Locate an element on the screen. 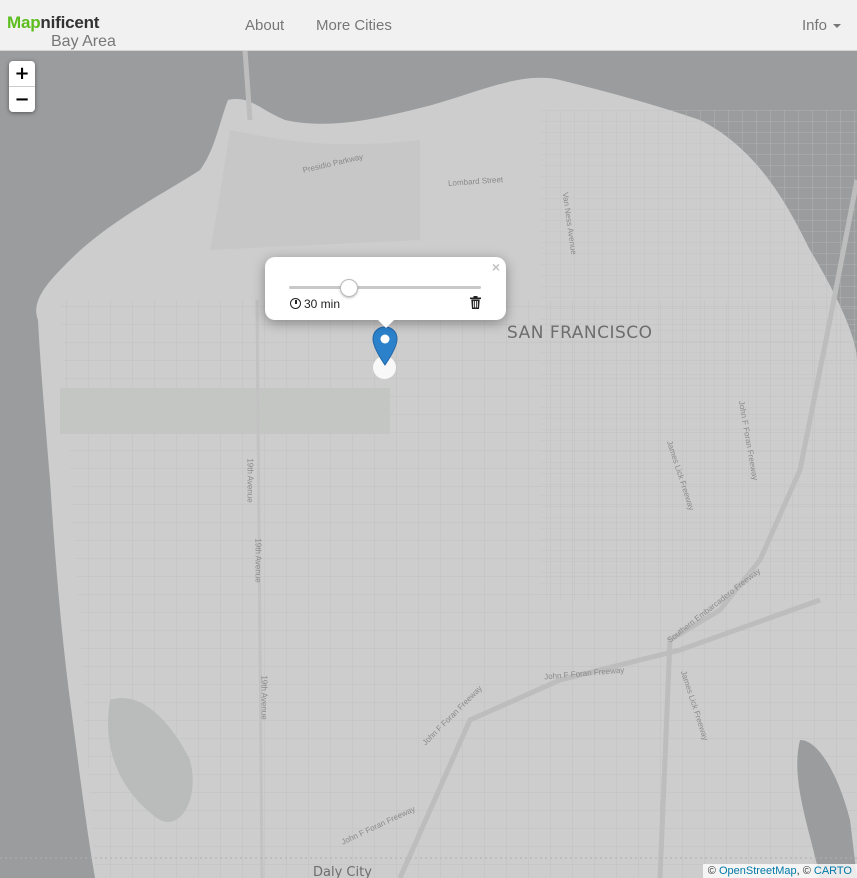  map-attribution: © OpenStreetMap, © CARTO is located at coordinates (779, 871).